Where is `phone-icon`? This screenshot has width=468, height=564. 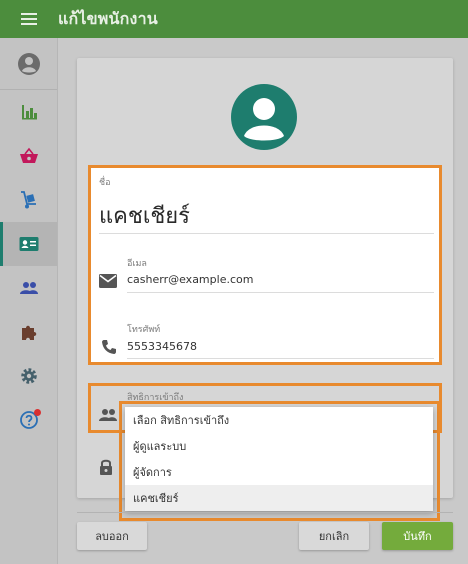
phone-icon is located at coordinates (109, 347).